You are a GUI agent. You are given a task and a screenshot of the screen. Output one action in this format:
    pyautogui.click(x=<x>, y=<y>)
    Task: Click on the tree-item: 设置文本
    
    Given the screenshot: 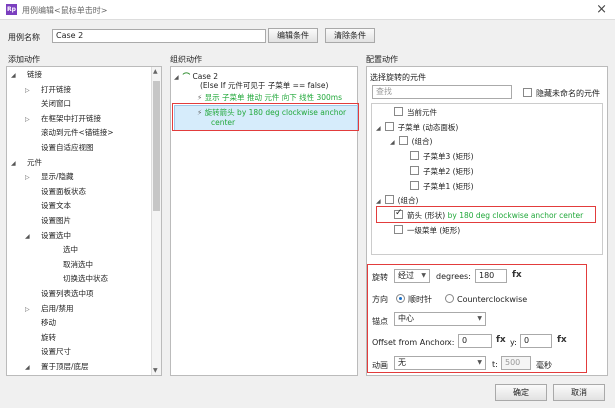 What is the action you would take?
    pyautogui.click(x=48, y=206)
    